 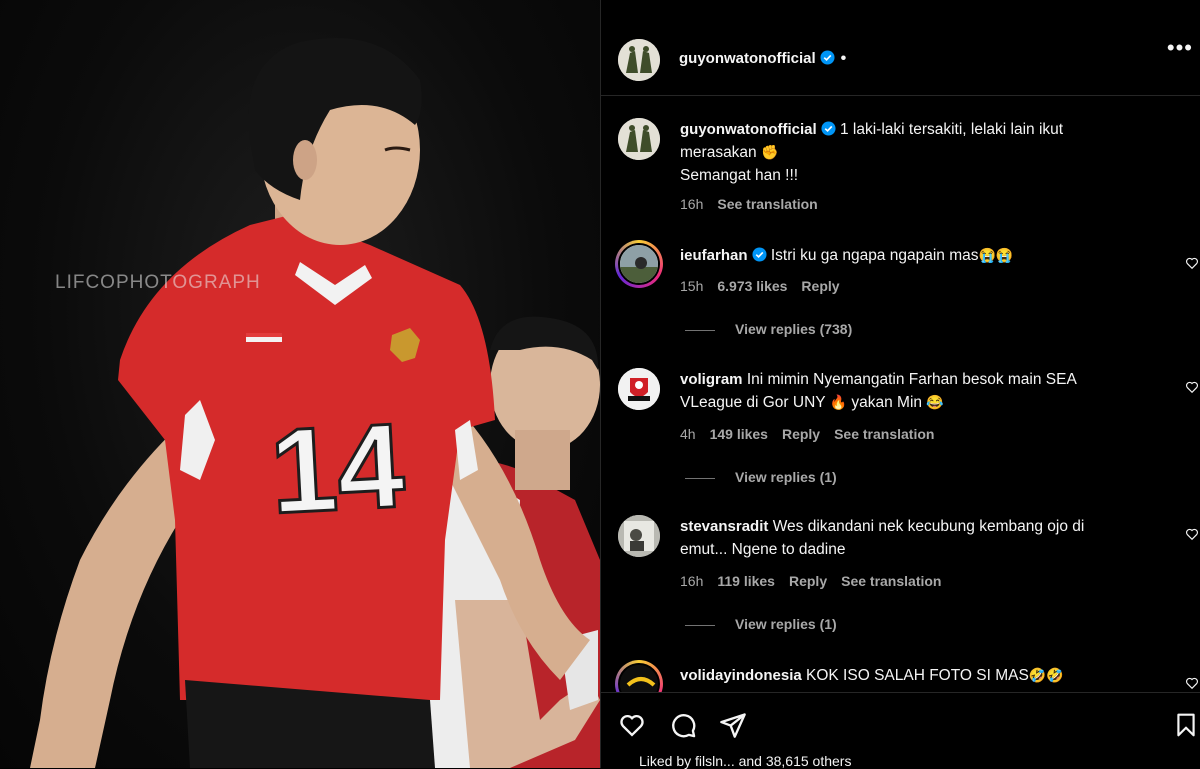 I want to click on comment-meta: 4h 149 likes Reply See translation, so click(x=814, y=434).